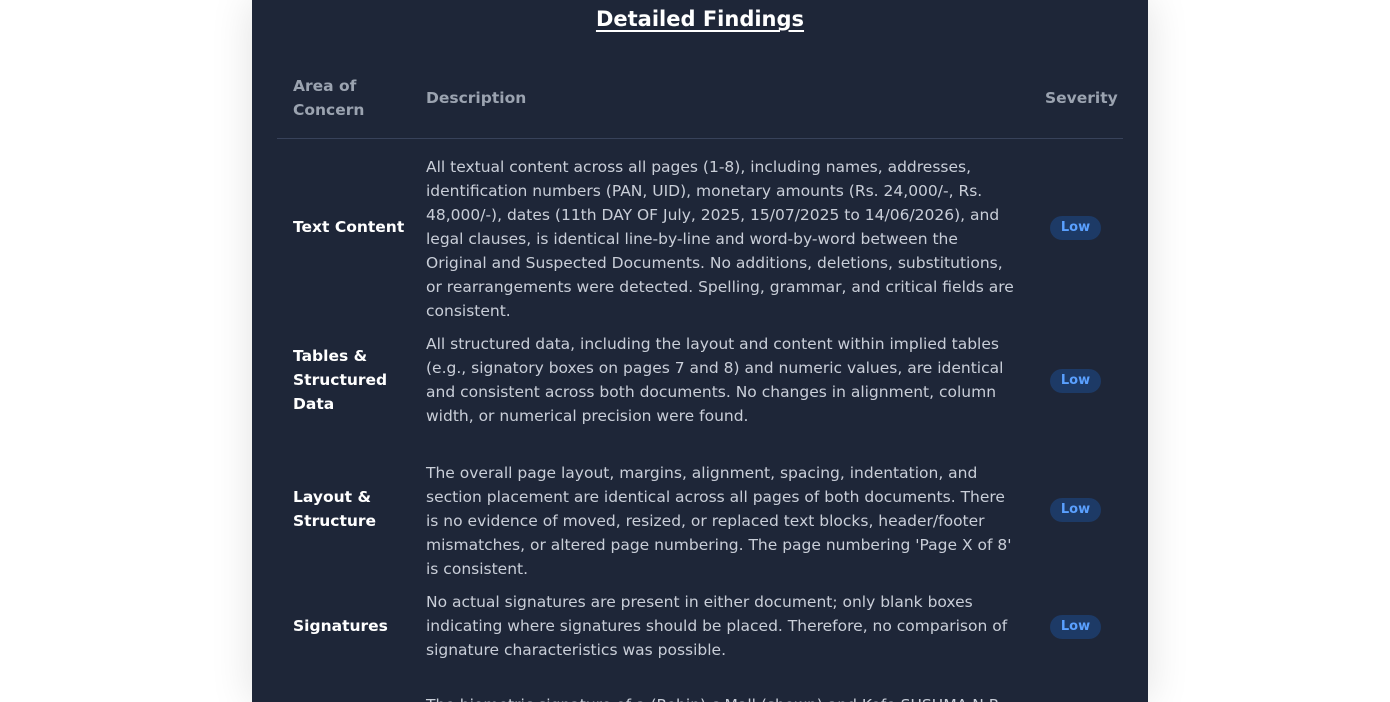 The width and height of the screenshot is (1390, 702). I want to click on area-cell: Tables & Structured Data, so click(340, 380).